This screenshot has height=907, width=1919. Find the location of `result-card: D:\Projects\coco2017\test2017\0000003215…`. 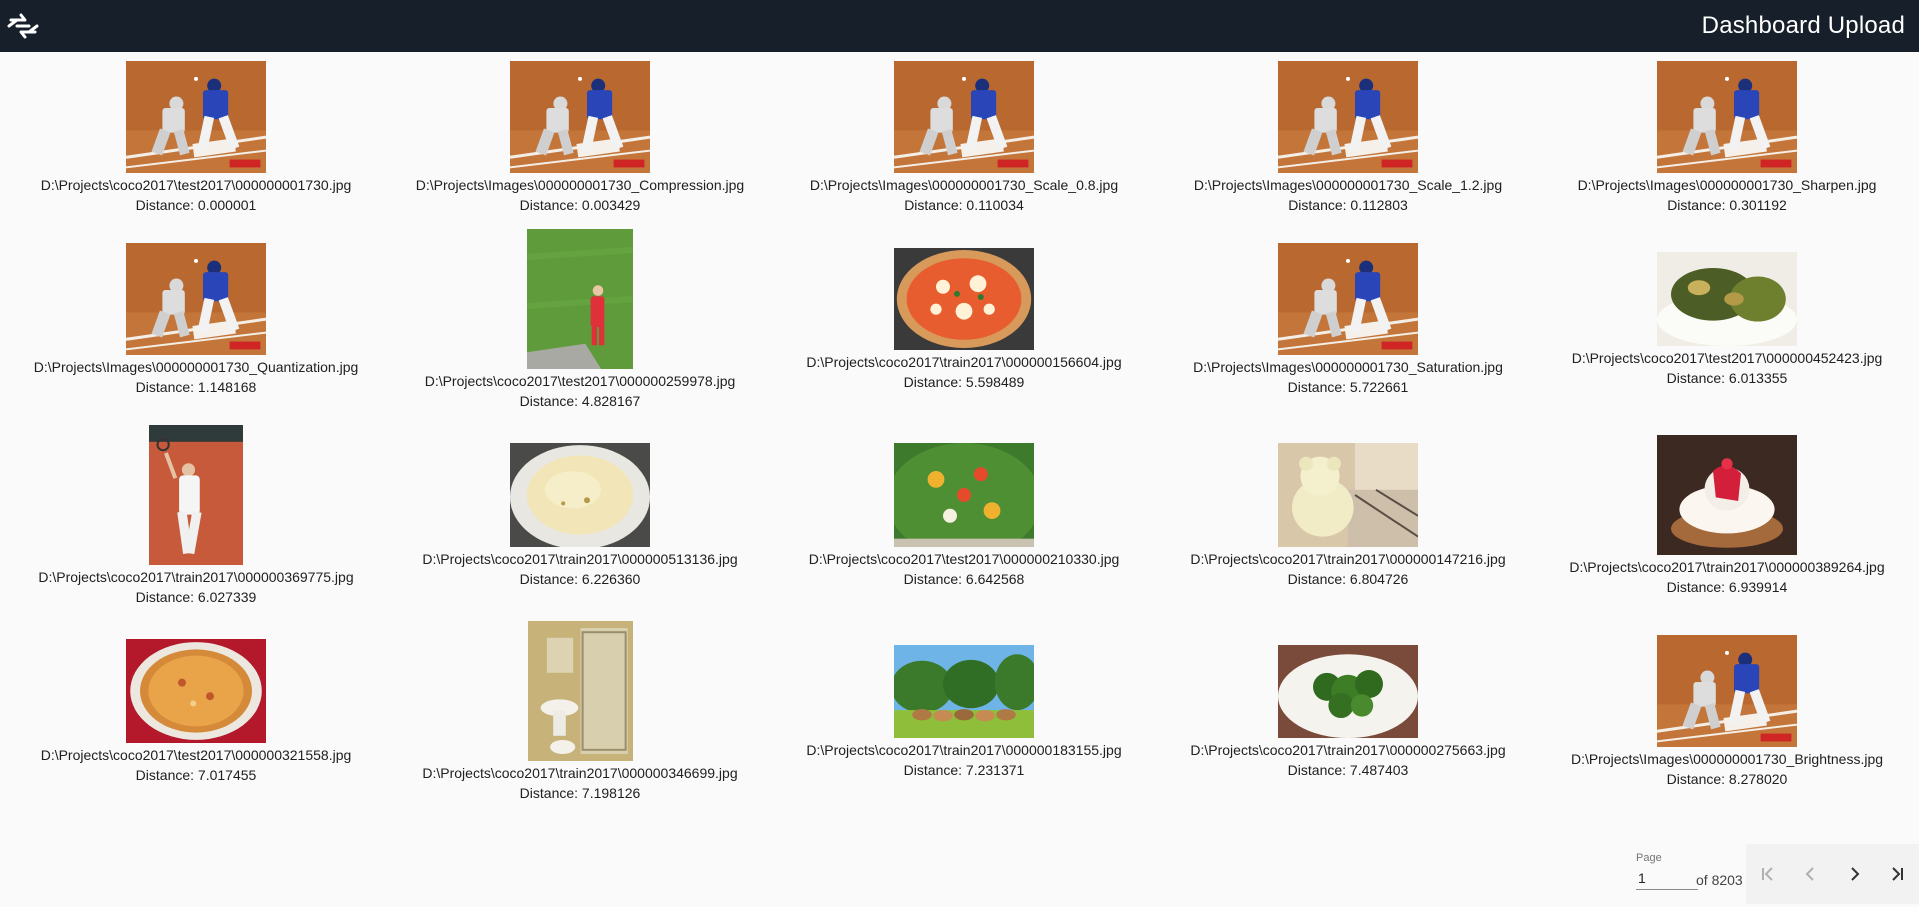

result-card: D:\Projects\coco2017\test2017\0000003215… is located at coordinates (196, 712).